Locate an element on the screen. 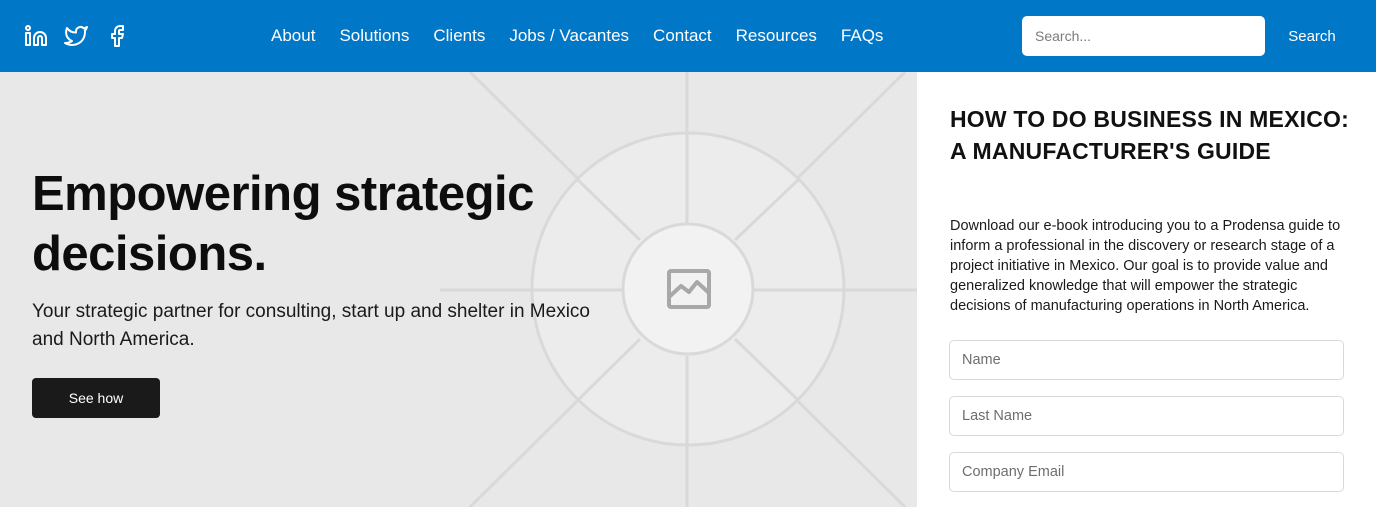 The height and width of the screenshot is (507, 1376). search-input is located at coordinates (1143, 36).